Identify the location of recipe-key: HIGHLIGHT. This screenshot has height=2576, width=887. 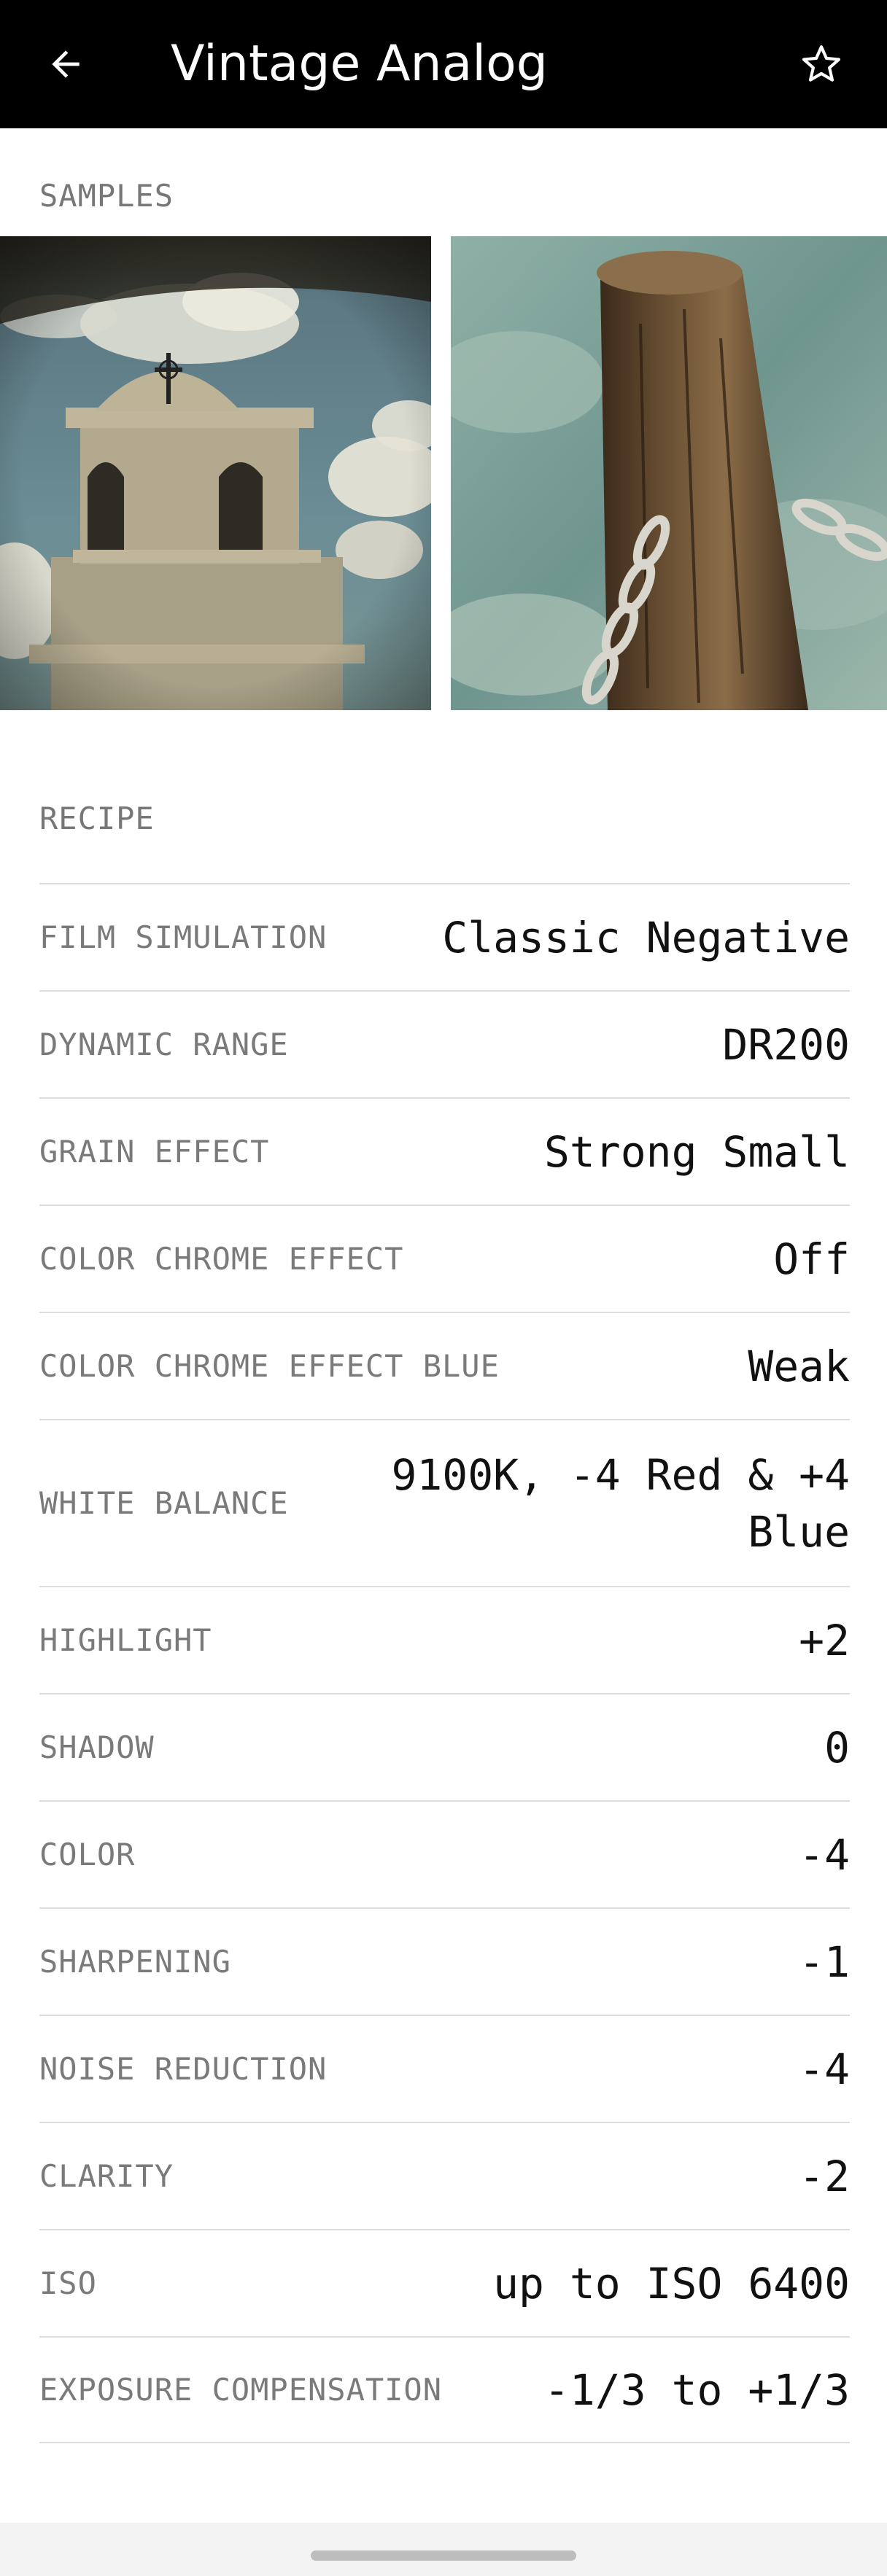
(125, 1640).